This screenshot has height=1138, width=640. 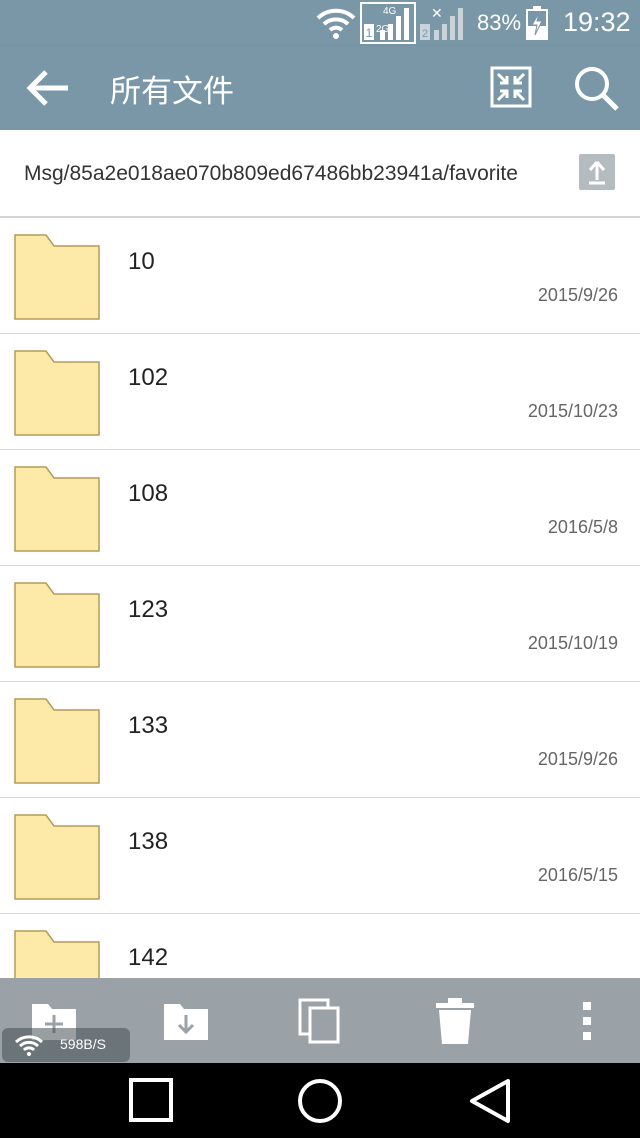 I want to click on clock: 19:32, so click(x=597, y=22).